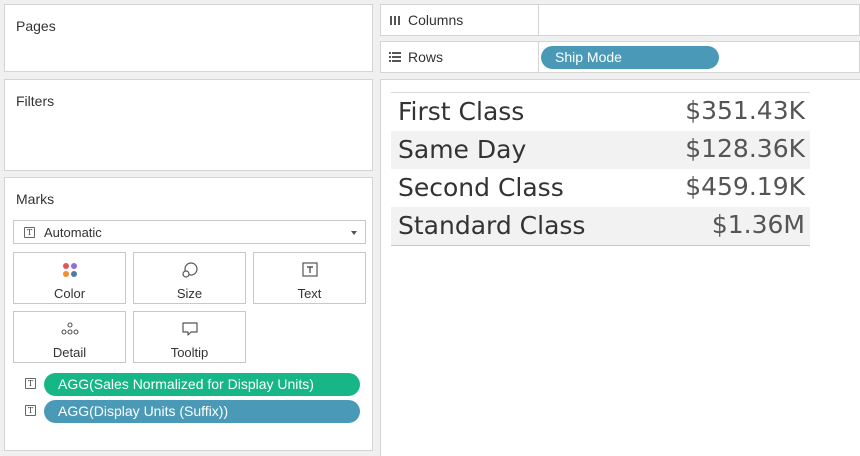  What do you see at coordinates (35, 101) in the screenshot?
I see `filters-title: Filters` at bounding box center [35, 101].